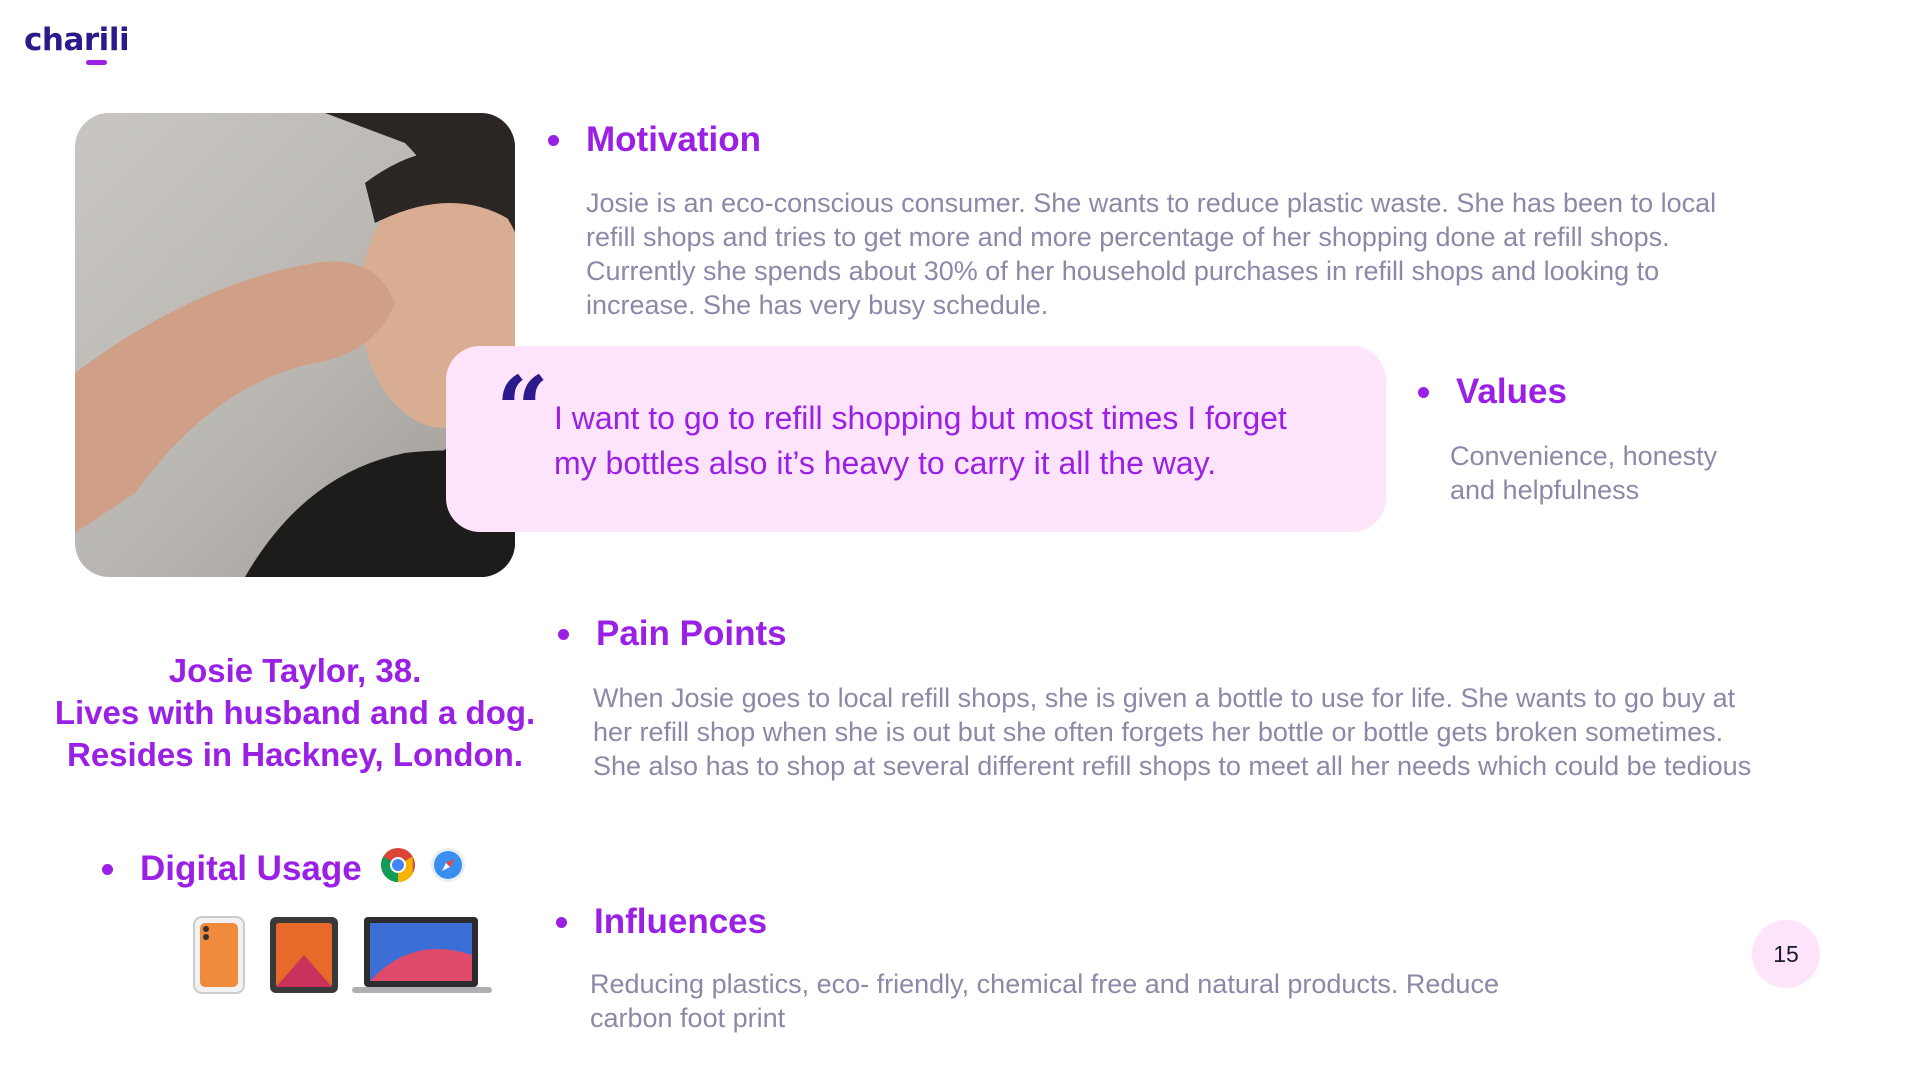 Image resolution: width=1920 pixels, height=1080 pixels. What do you see at coordinates (295, 670) in the screenshot?
I see `persona-name-age: Josie Taylor, 38.` at bounding box center [295, 670].